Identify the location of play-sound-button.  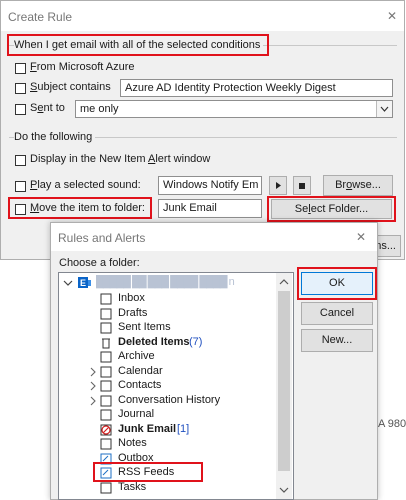
(278, 185).